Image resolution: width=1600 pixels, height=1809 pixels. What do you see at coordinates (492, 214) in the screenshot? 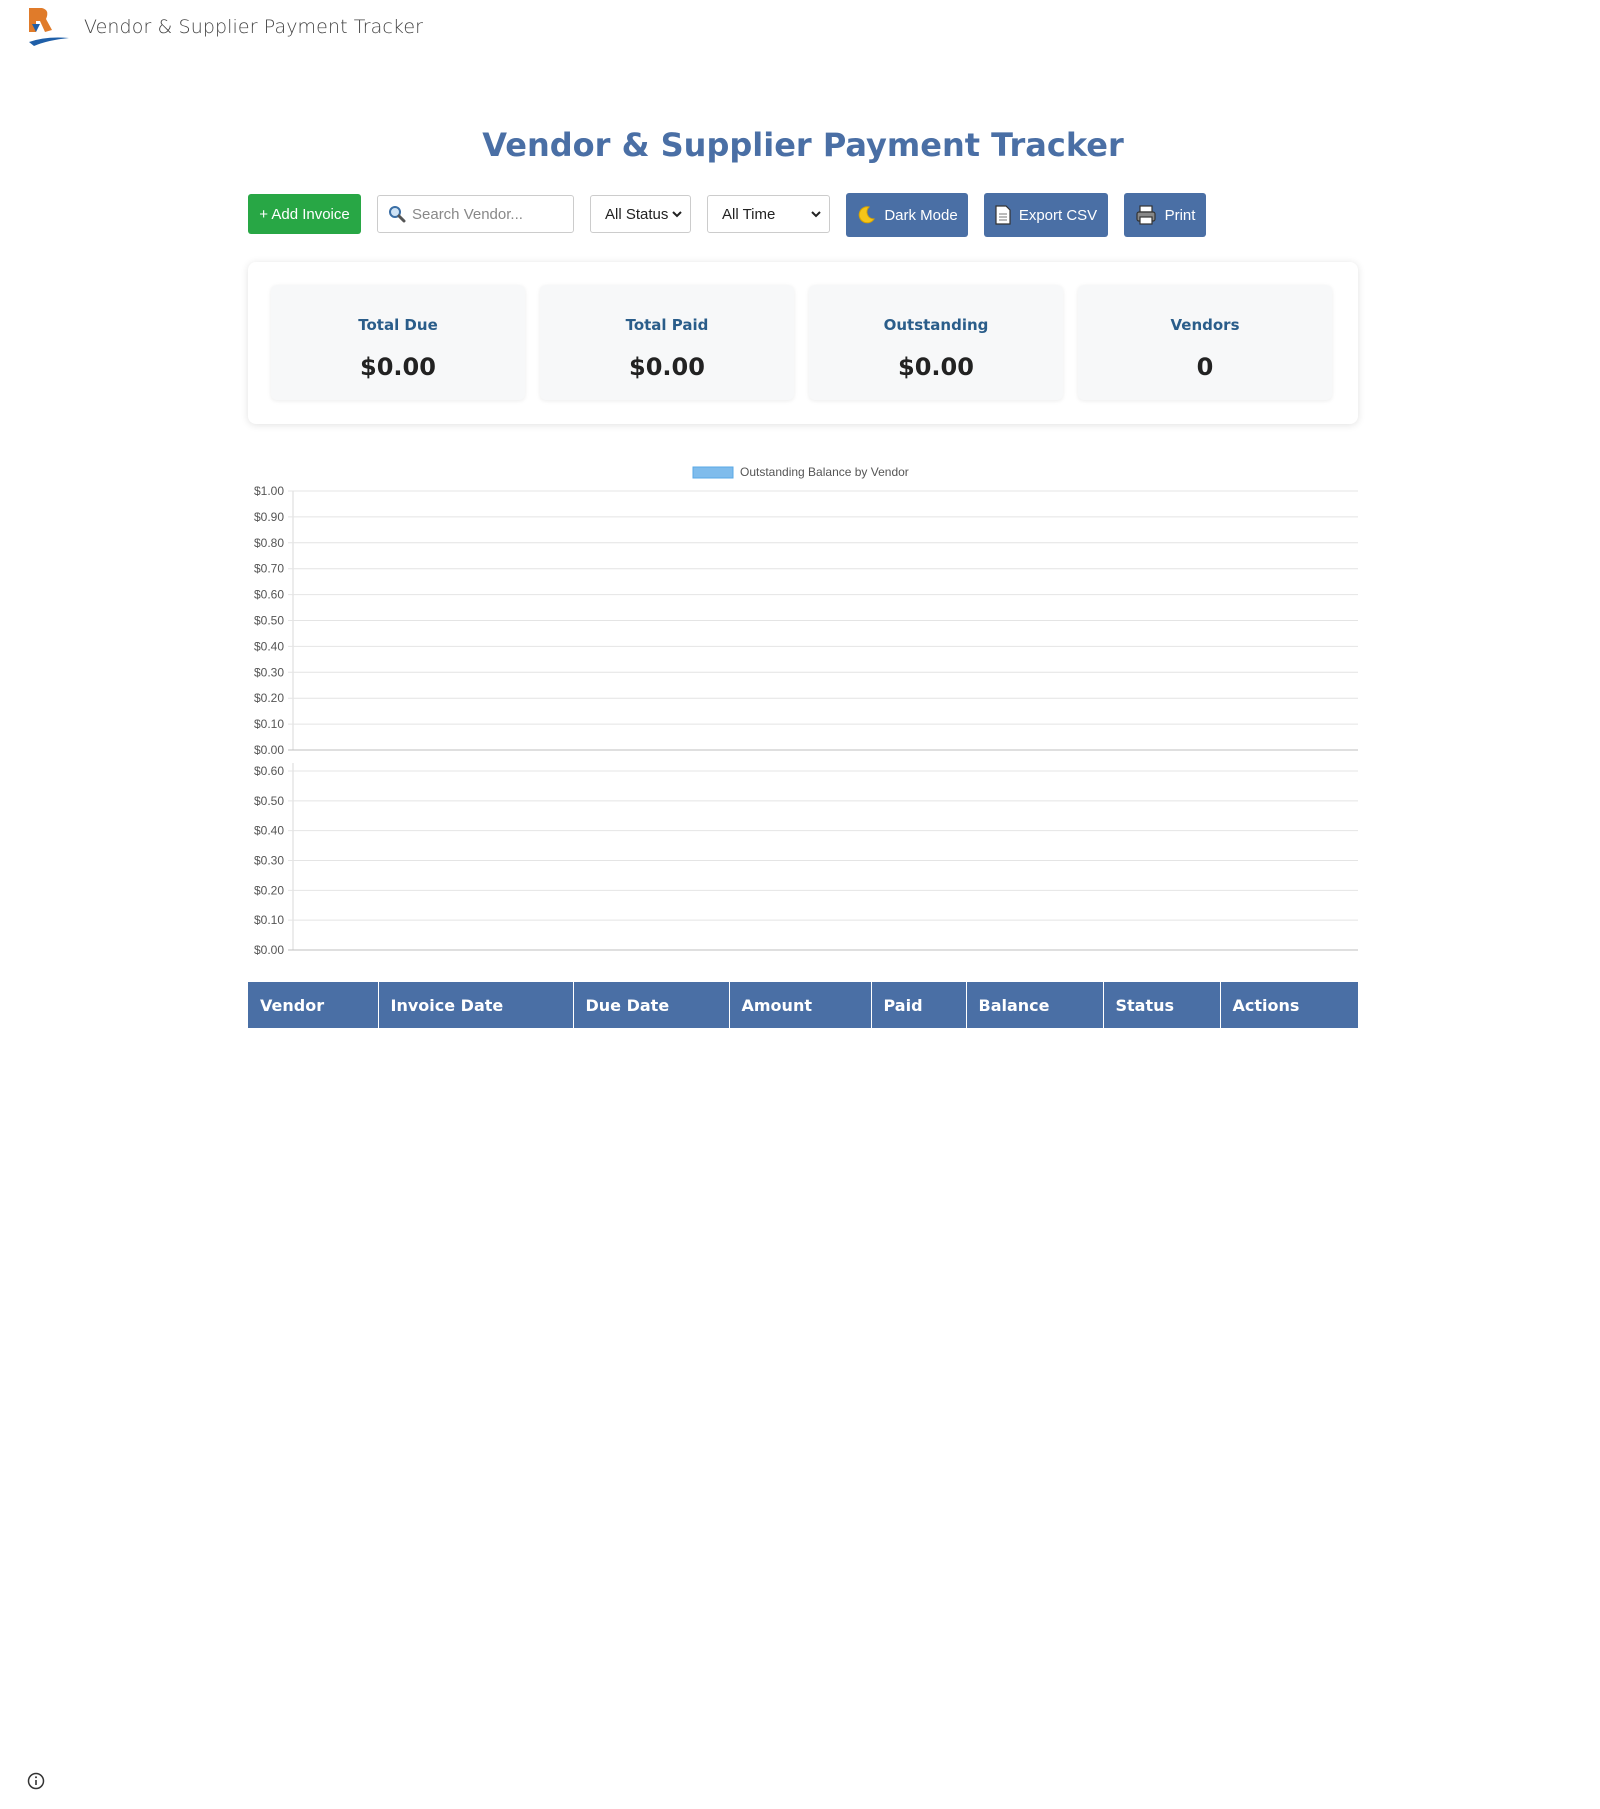
I see `search-input` at bounding box center [492, 214].